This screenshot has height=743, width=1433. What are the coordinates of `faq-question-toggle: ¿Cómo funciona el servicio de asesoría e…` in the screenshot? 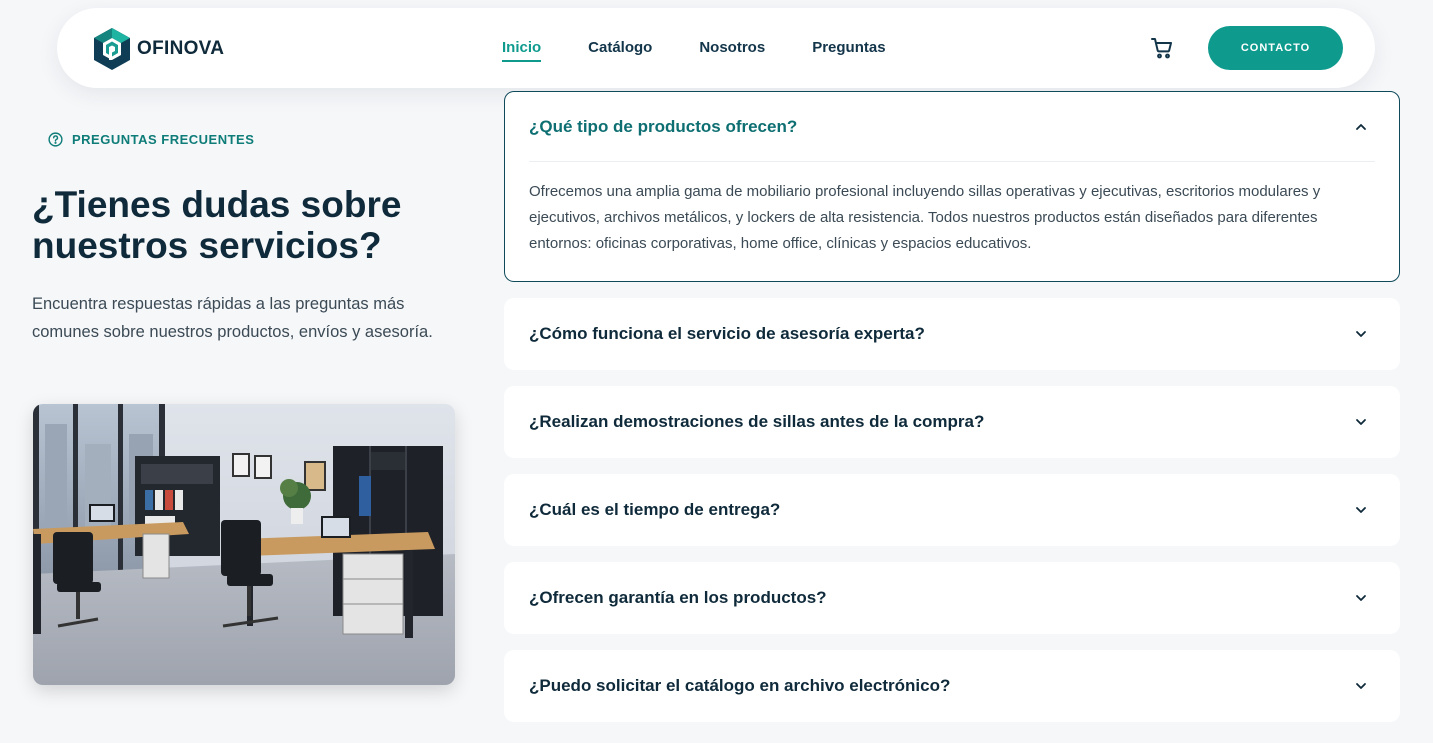 It's located at (952, 334).